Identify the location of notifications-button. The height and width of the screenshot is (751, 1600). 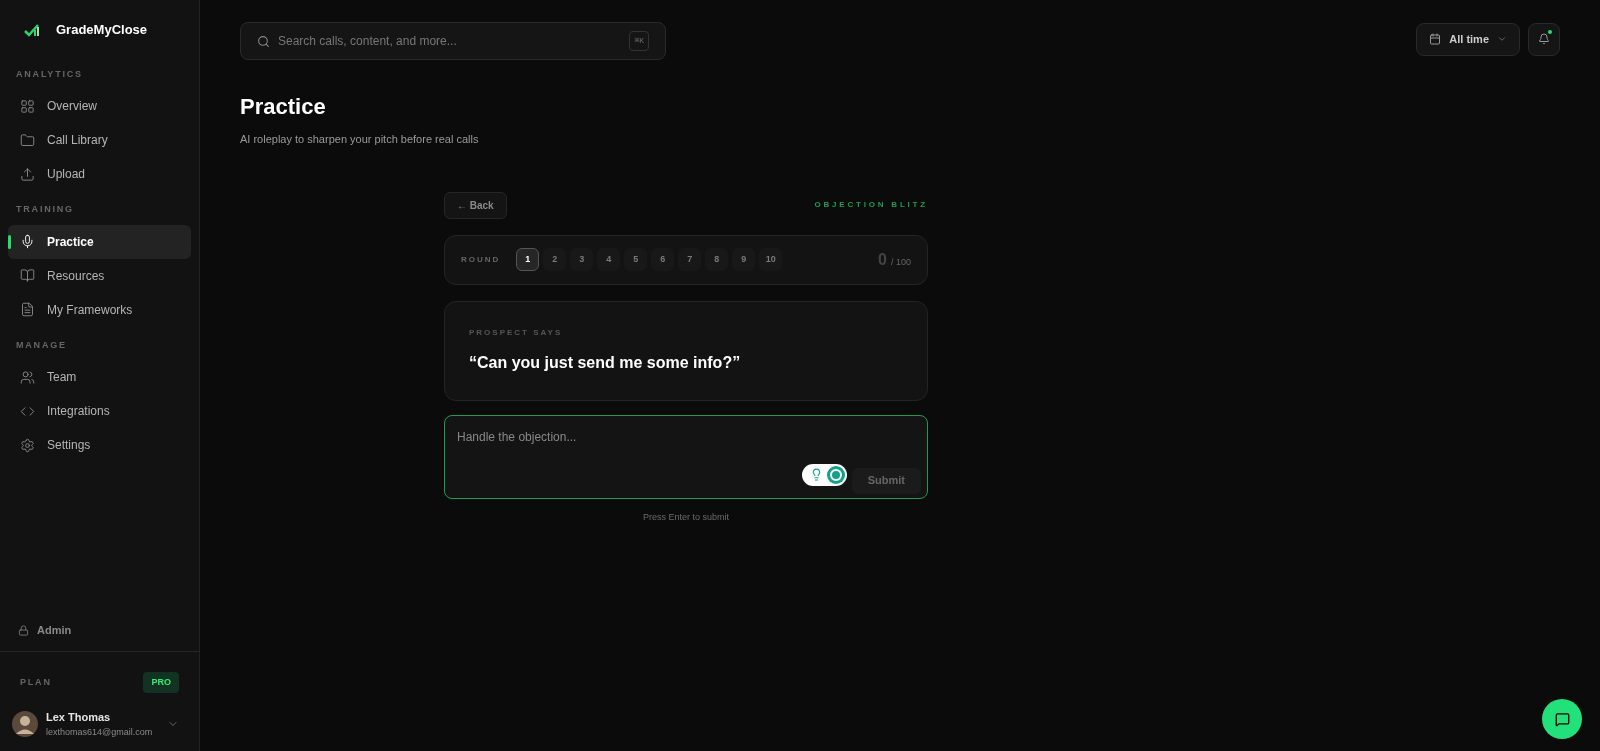
(1544, 39).